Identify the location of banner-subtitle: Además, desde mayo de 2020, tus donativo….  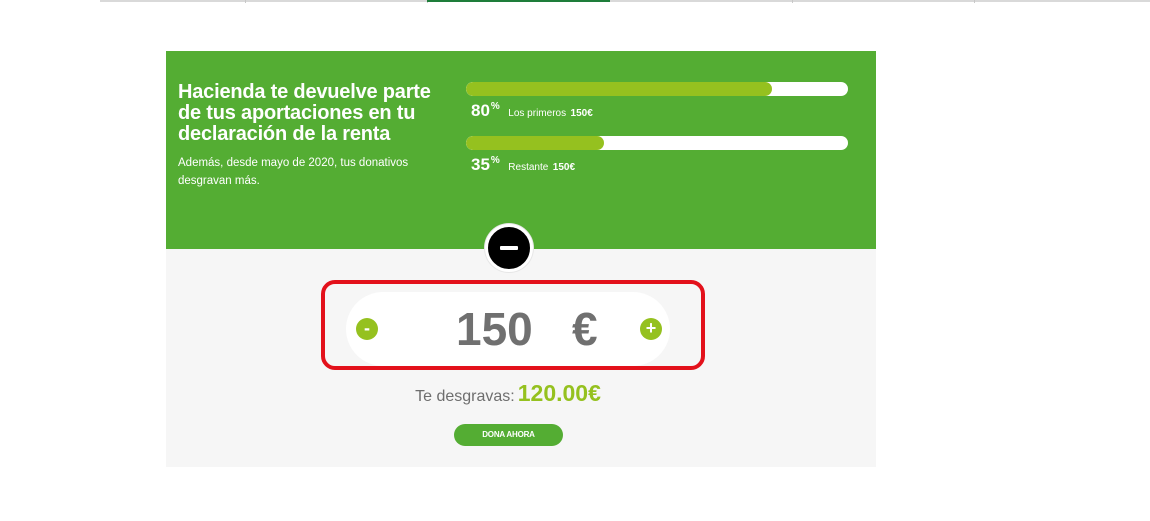
(293, 172).